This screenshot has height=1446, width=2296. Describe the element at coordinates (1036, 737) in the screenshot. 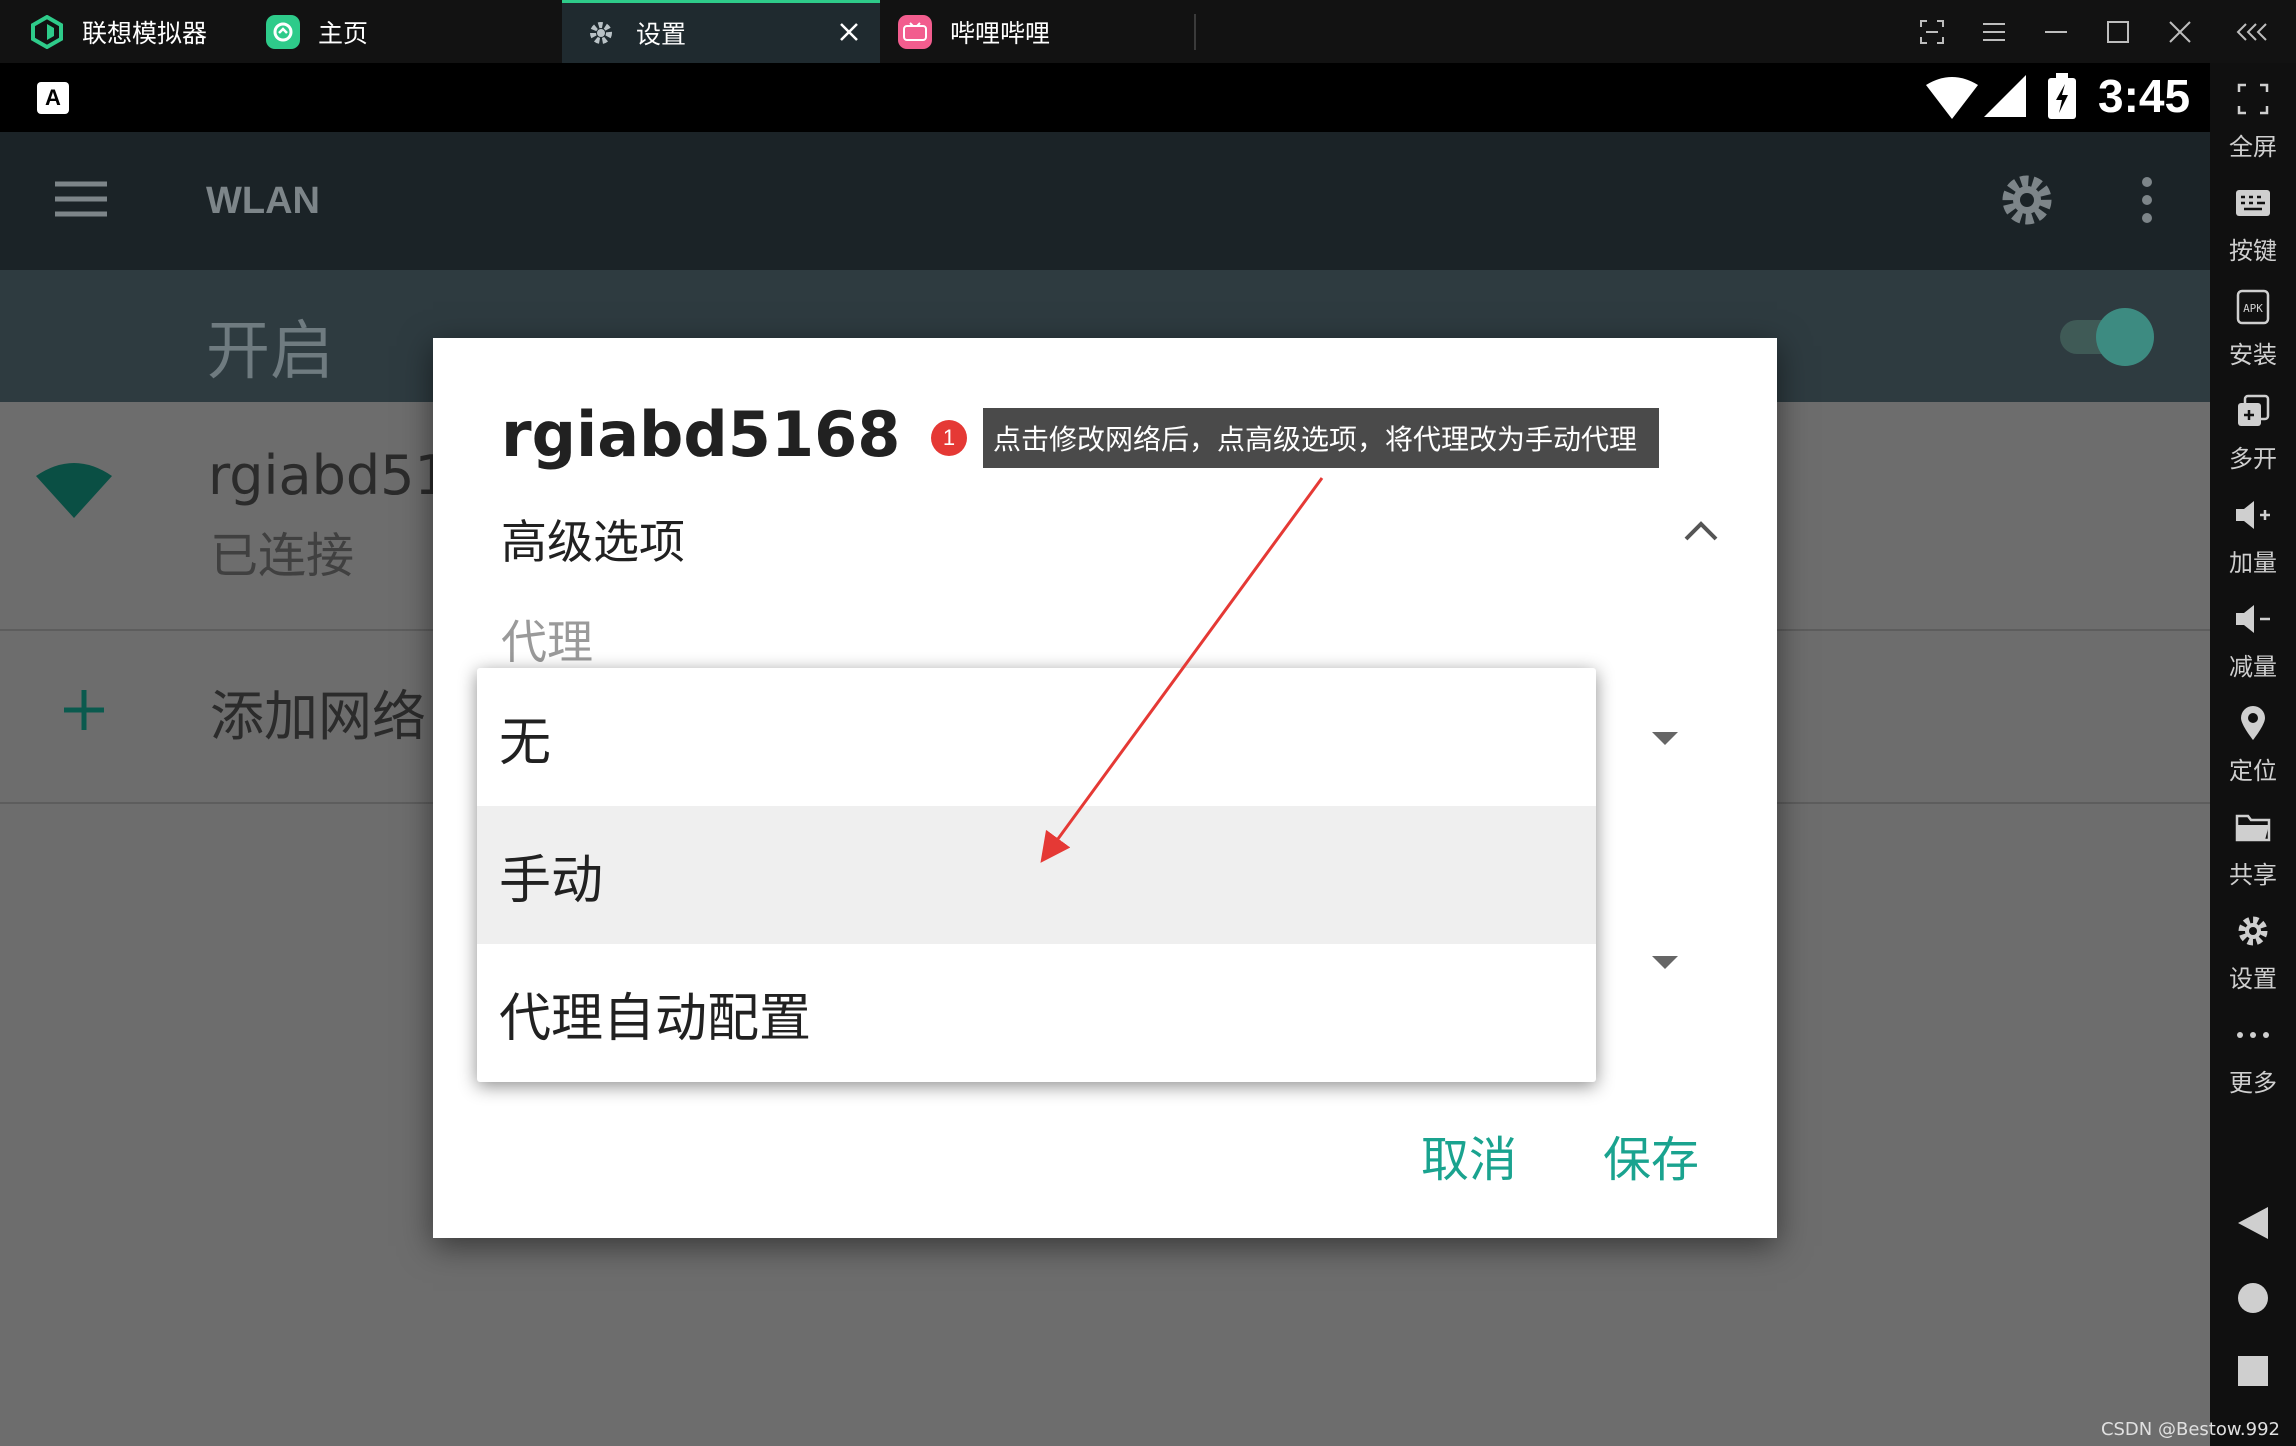

I see `dropdown-option-none: 无` at that location.